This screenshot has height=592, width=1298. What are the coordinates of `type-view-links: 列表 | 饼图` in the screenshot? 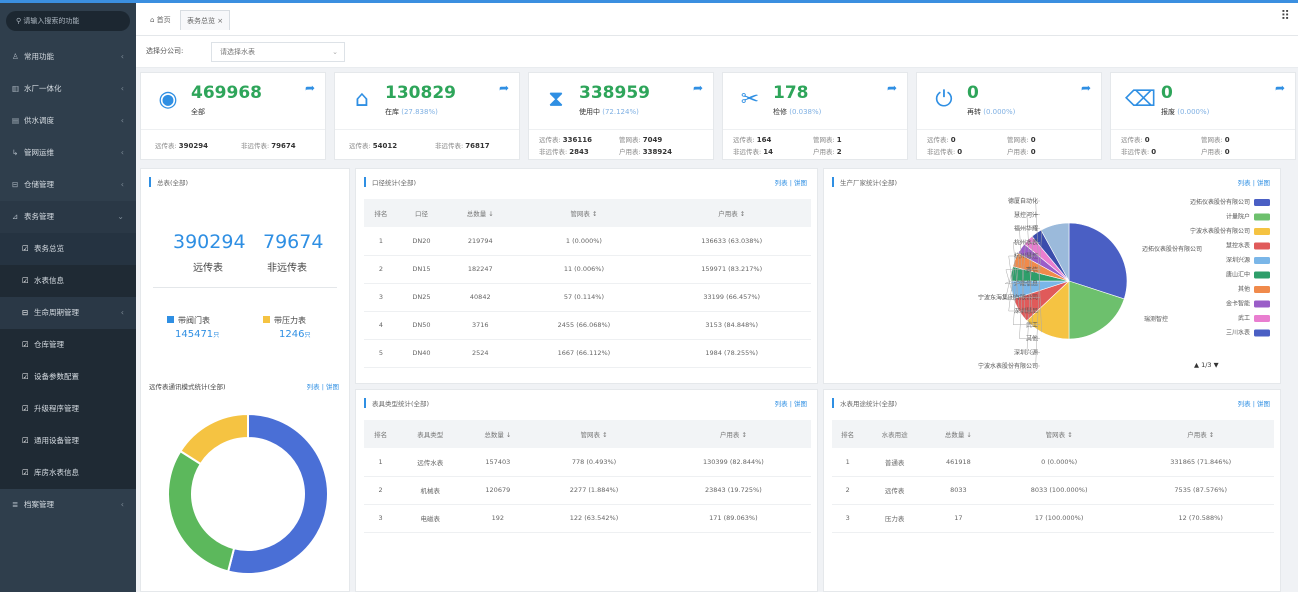 It's located at (791, 403).